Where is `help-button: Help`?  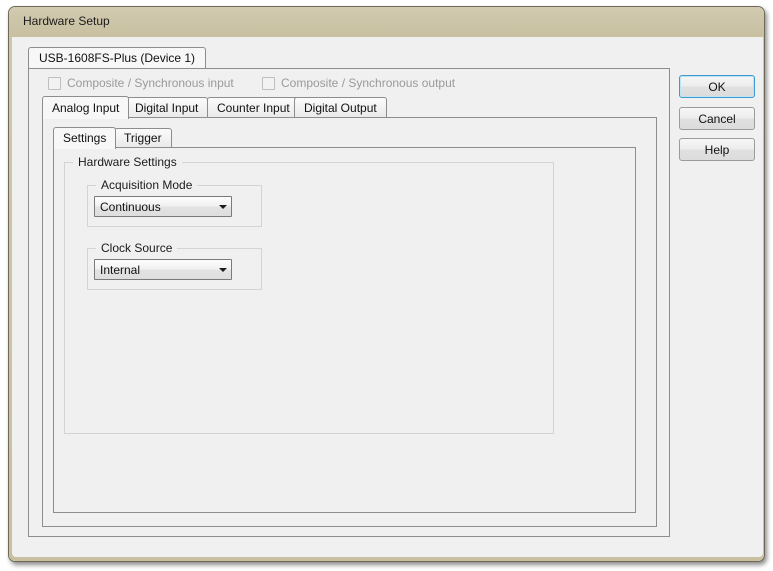 help-button: Help is located at coordinates (717, 149).